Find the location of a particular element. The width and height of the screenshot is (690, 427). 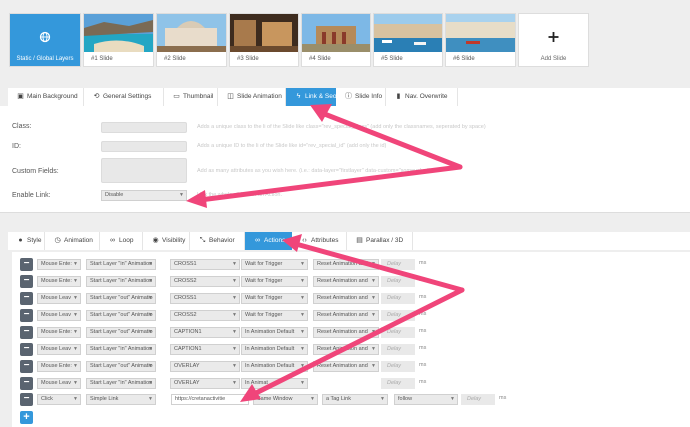

link-follow-select: follow ▼ is located at coordinates (426, 399).